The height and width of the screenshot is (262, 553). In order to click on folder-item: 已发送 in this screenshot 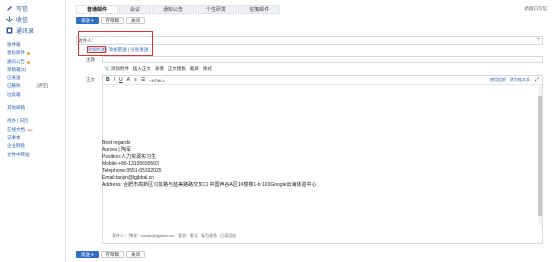, I will do `click(27, 78)`.